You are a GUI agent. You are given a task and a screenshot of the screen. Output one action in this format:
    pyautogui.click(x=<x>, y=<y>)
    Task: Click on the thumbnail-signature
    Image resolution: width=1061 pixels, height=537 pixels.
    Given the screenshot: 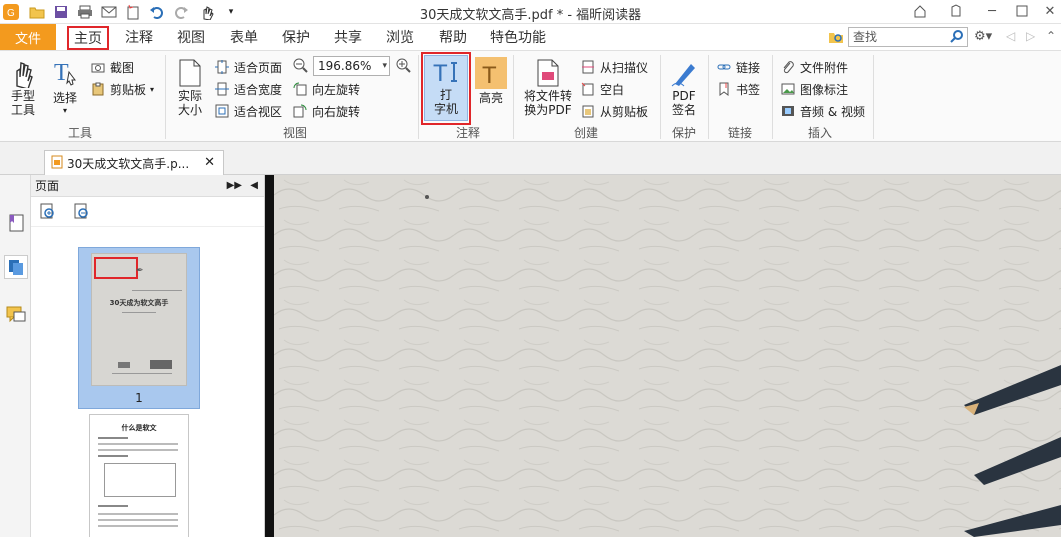 What is the action you would take?
    pyautogui.click(x=161, y=364)
    